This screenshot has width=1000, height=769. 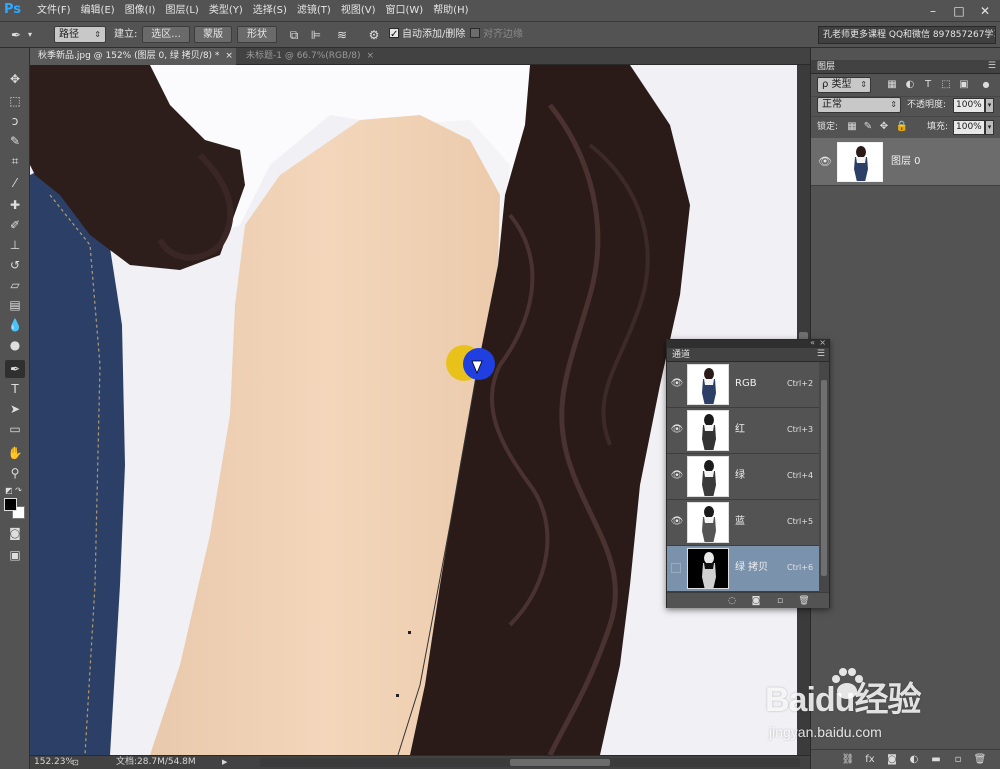 What do you see at coordinates (15, 325) in the screenshot?
I see `blur-tool-icon: 💧` at bounding box center [15, 325].